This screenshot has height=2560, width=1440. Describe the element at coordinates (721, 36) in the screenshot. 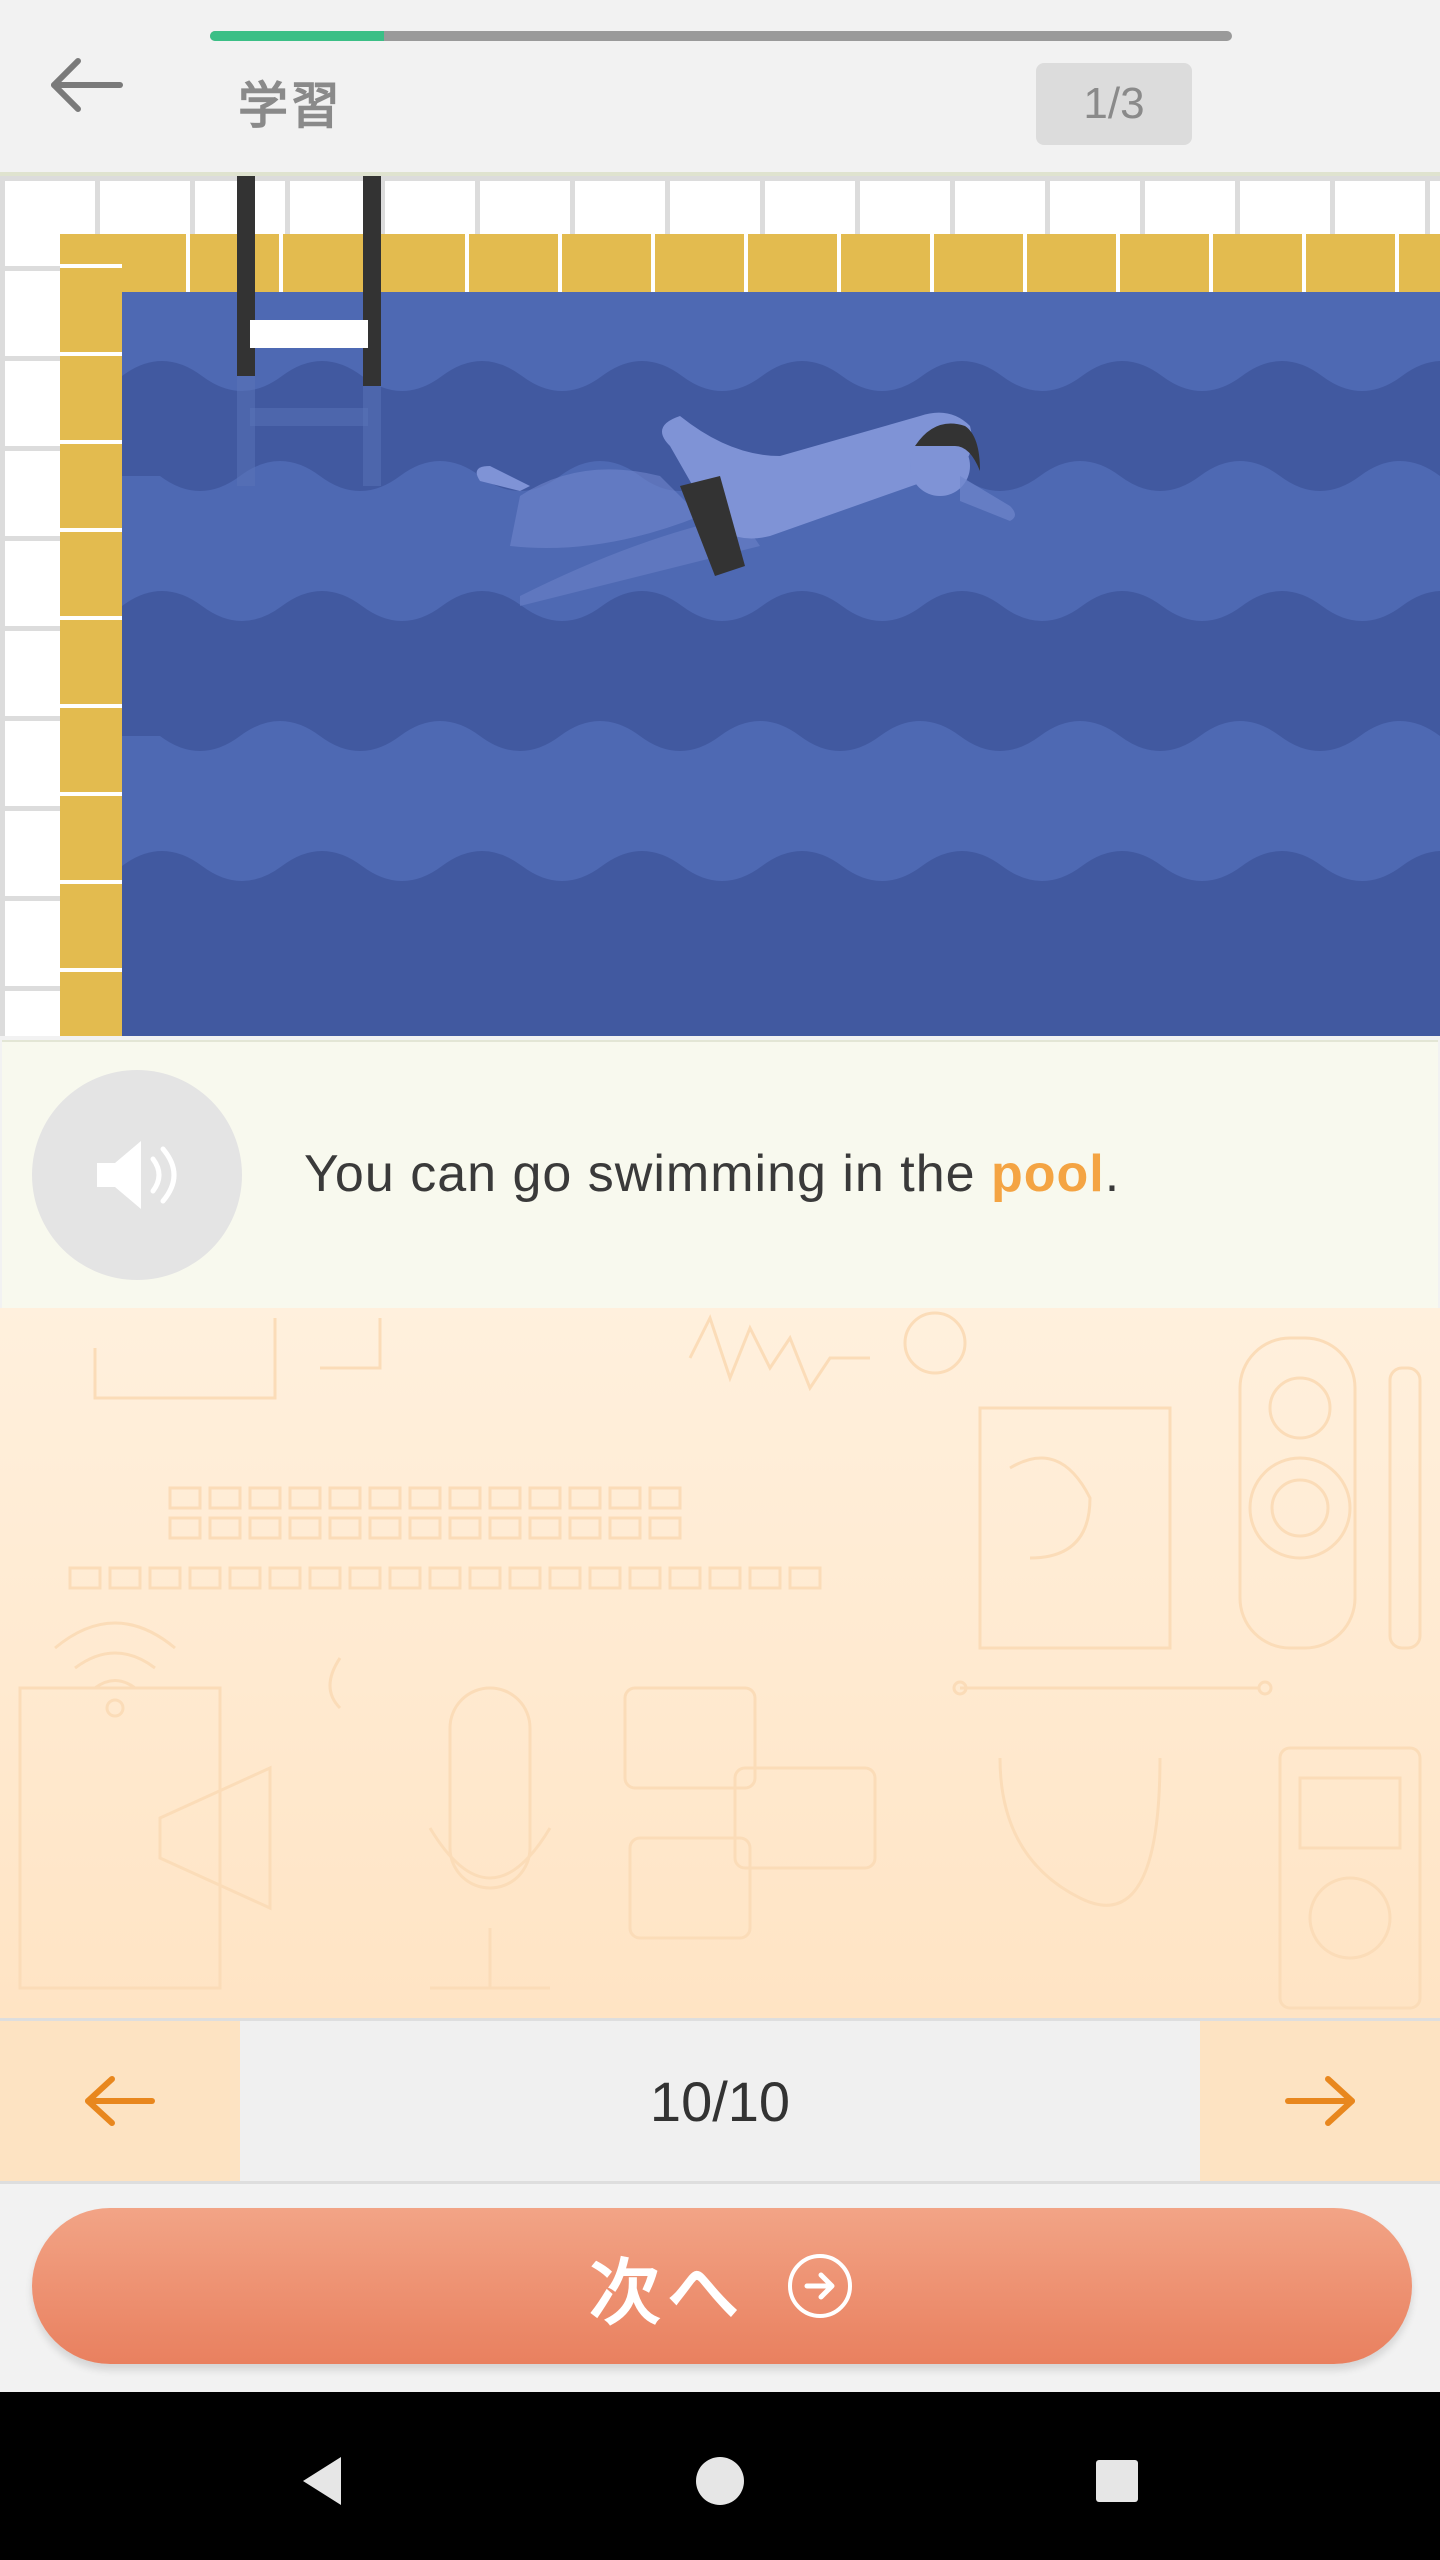

I see `lesson-progress-bar` at that location.